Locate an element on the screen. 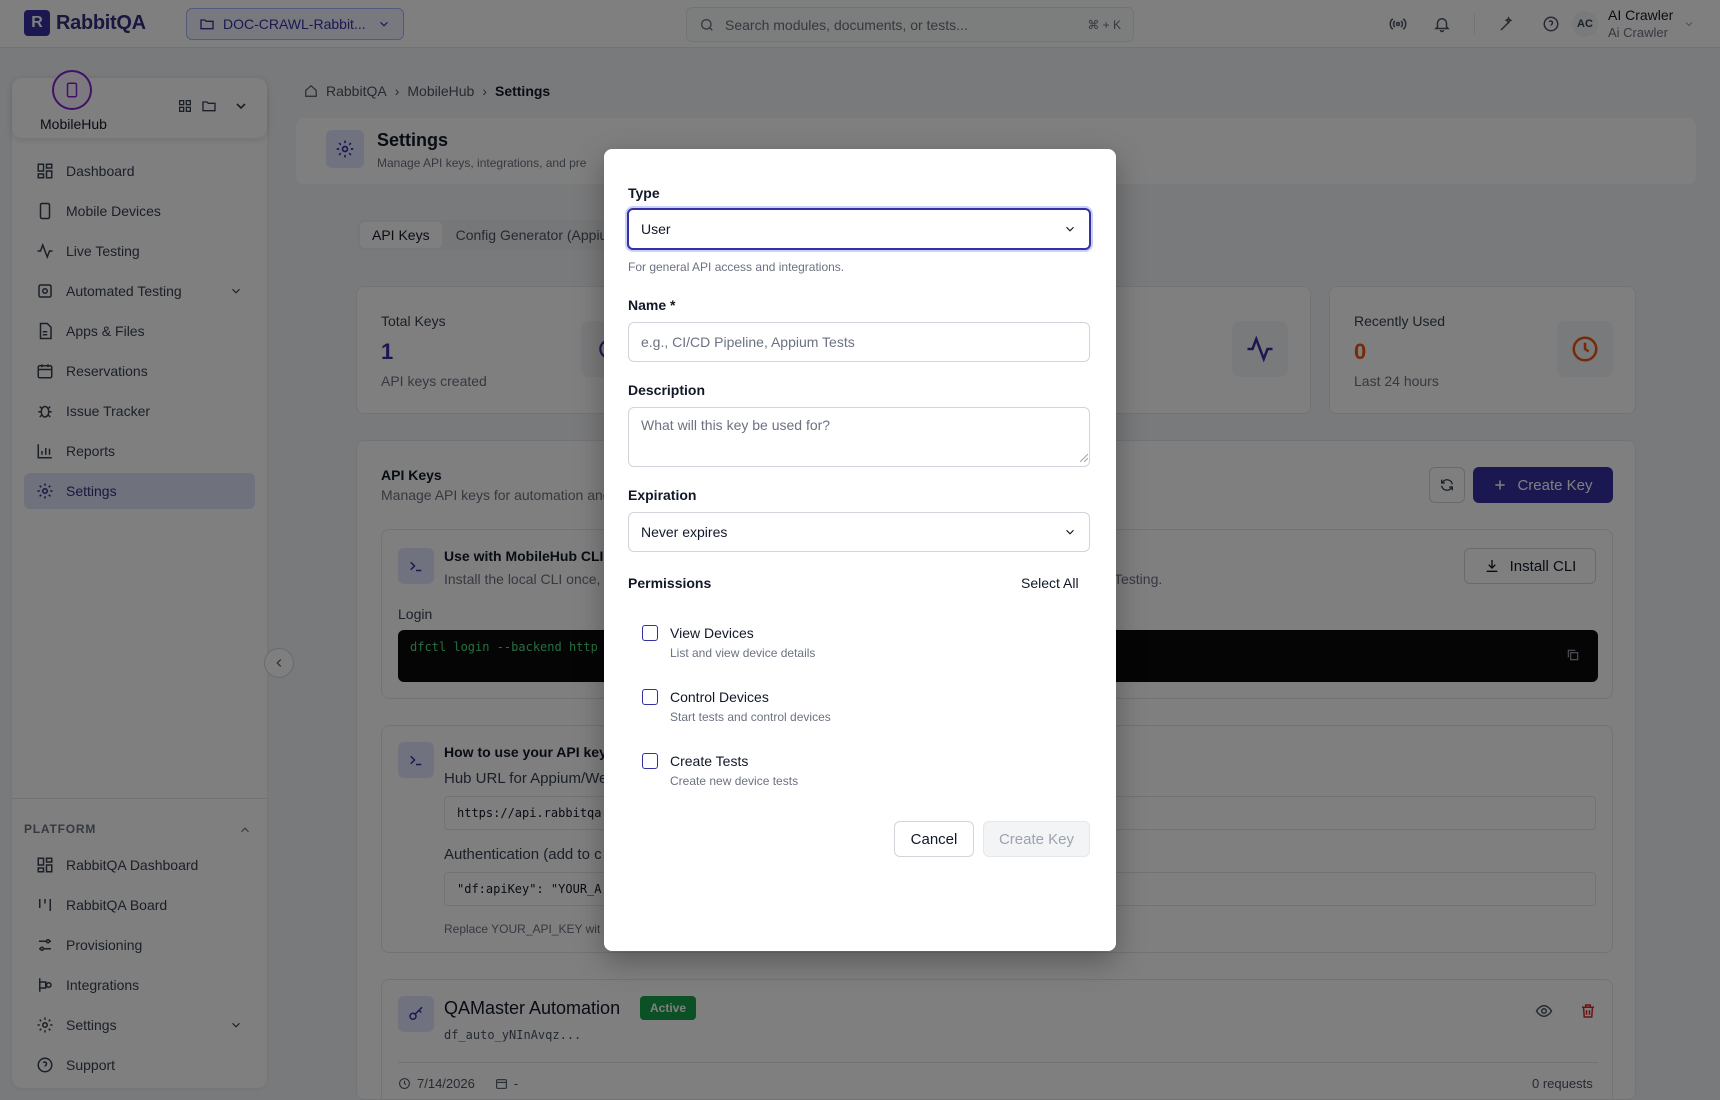  permission-title: Create Tests is located at coordinates (709, 761).